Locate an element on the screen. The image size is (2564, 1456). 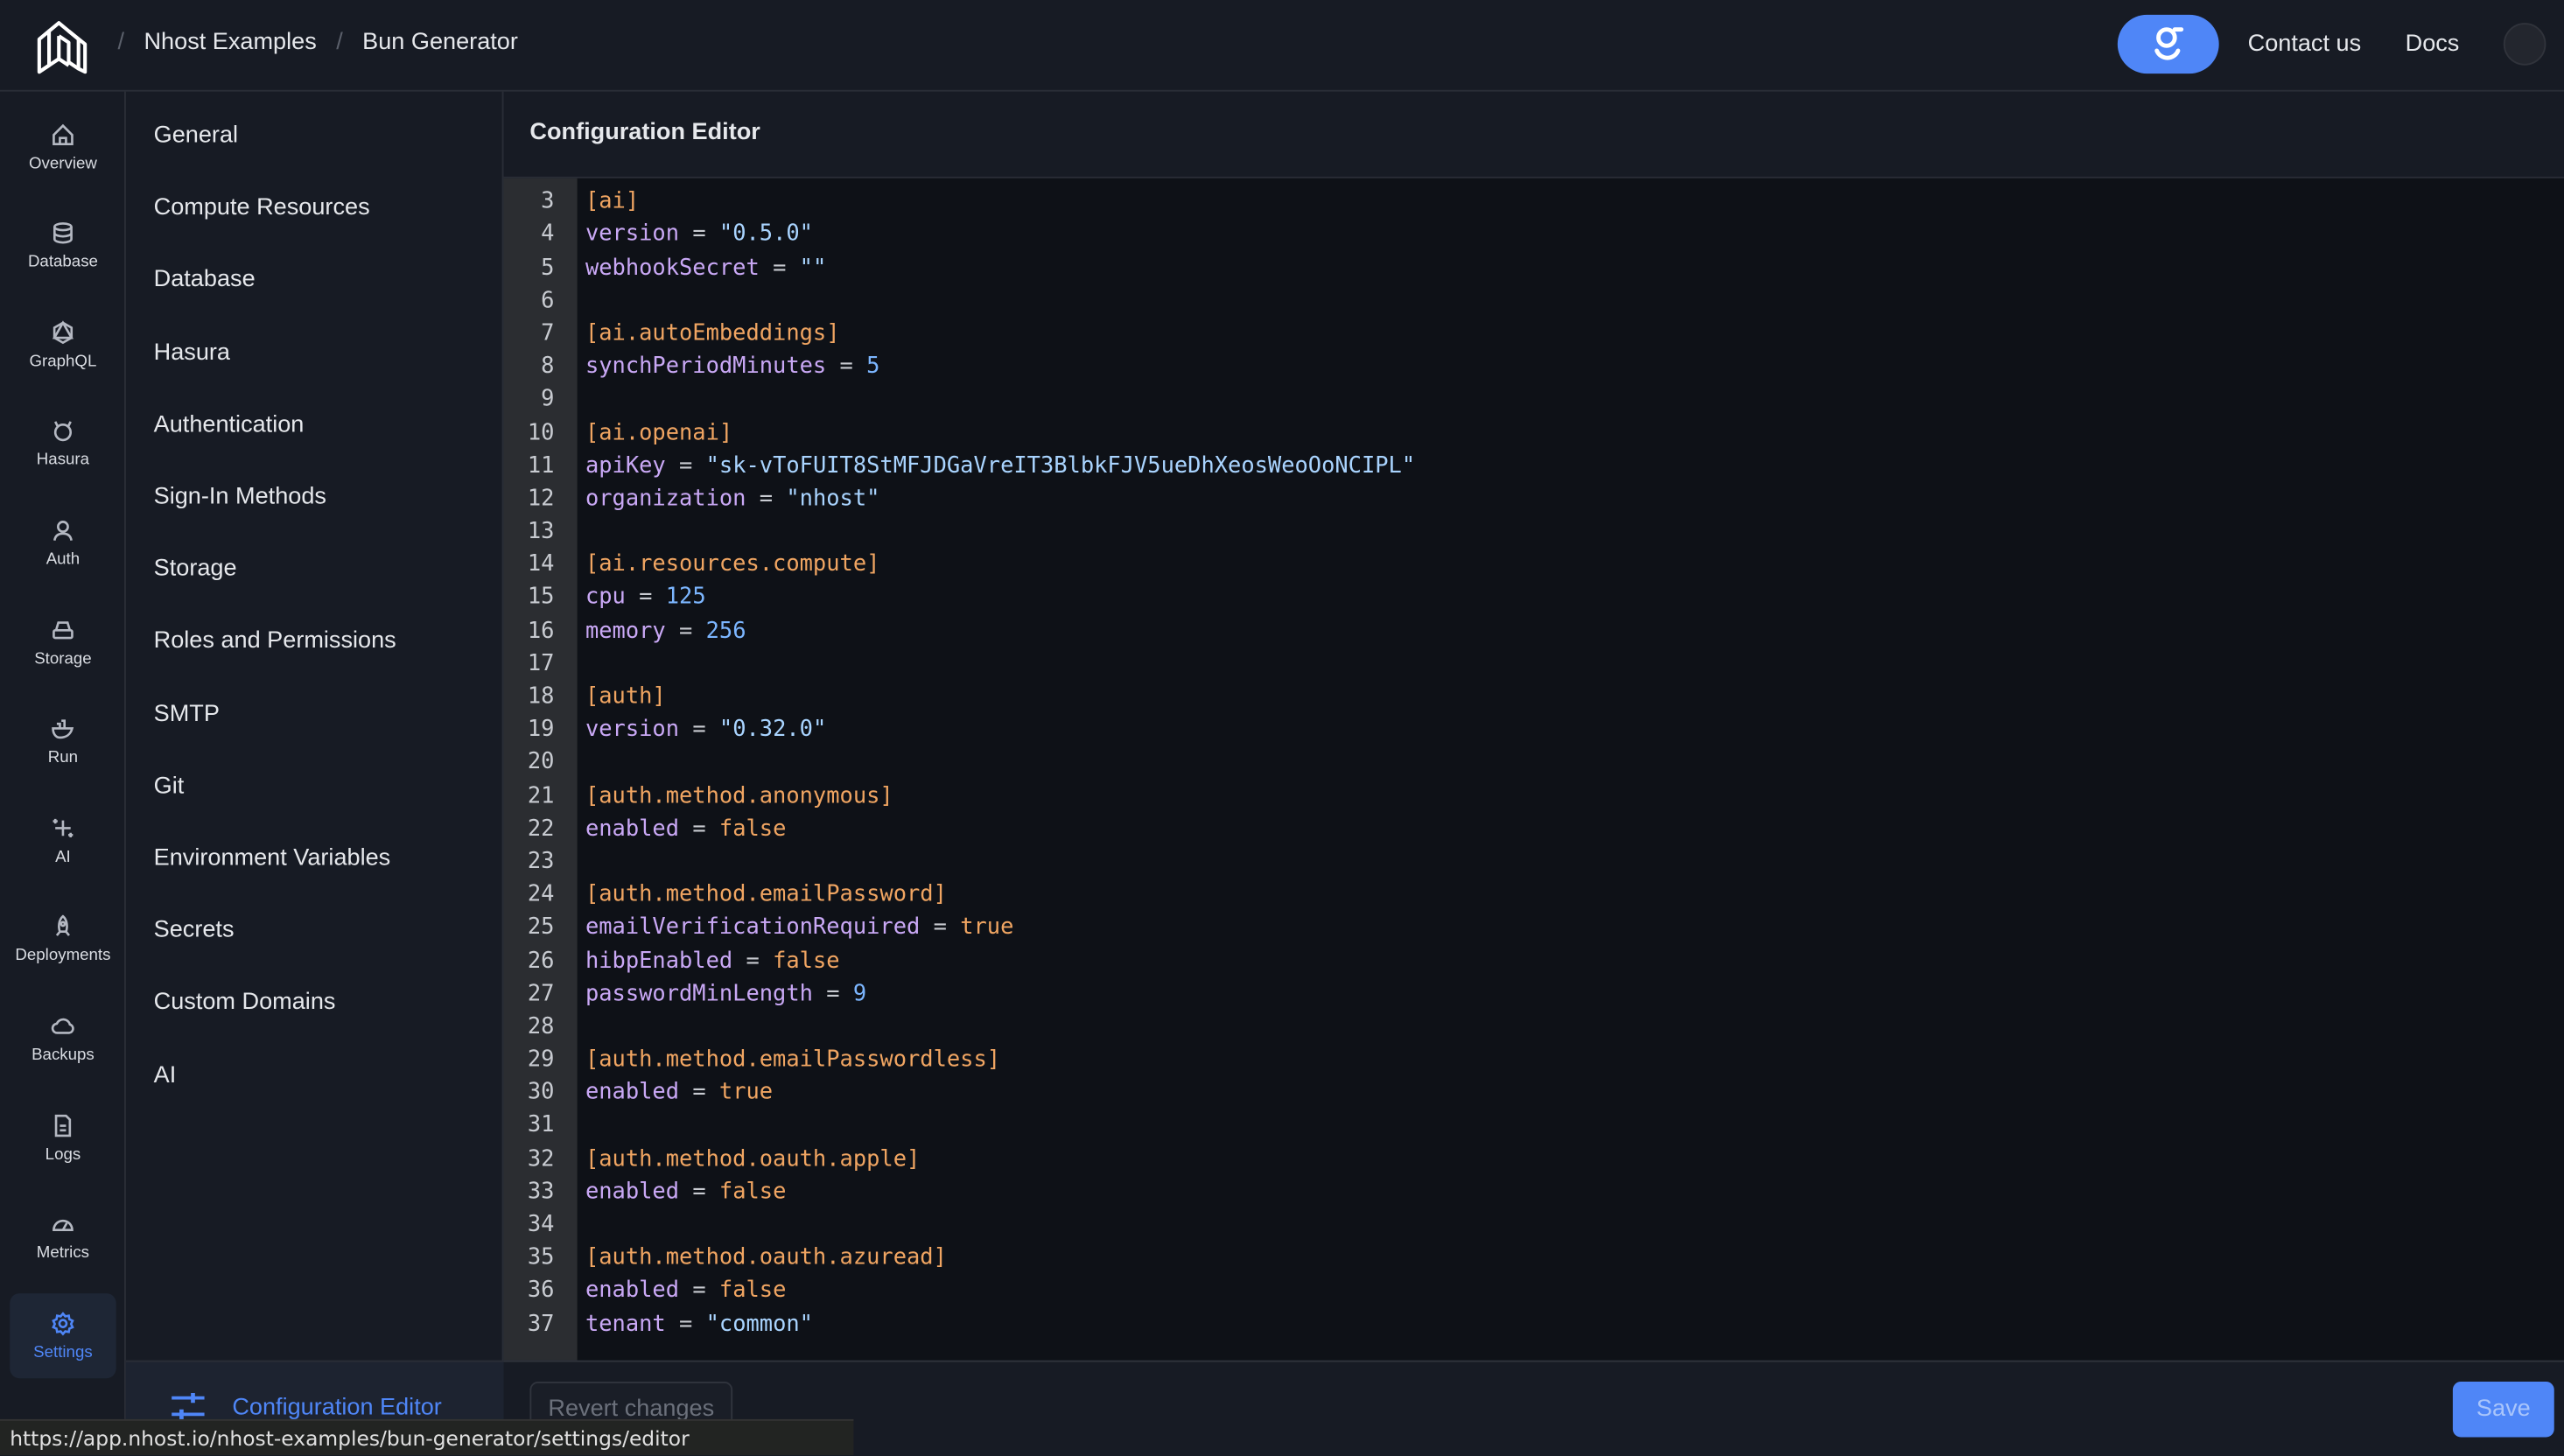
sidebar-item-label: Auth is located at coordinates (63, 560).